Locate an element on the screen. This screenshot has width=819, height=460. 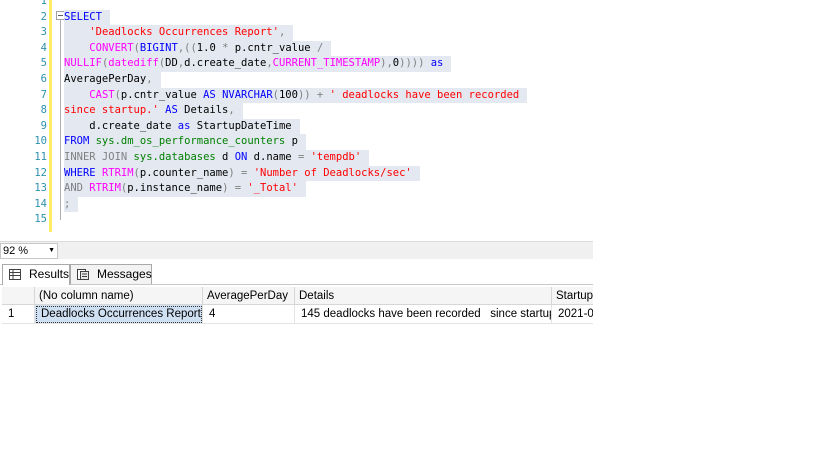
row-number: 1 is located at coordinates (18, 314).